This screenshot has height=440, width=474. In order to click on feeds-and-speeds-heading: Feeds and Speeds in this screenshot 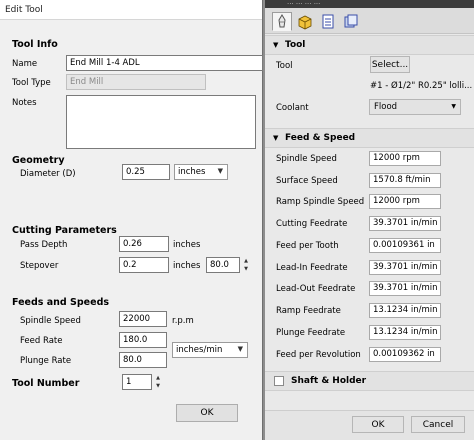, I will do `click(61, 302)`.